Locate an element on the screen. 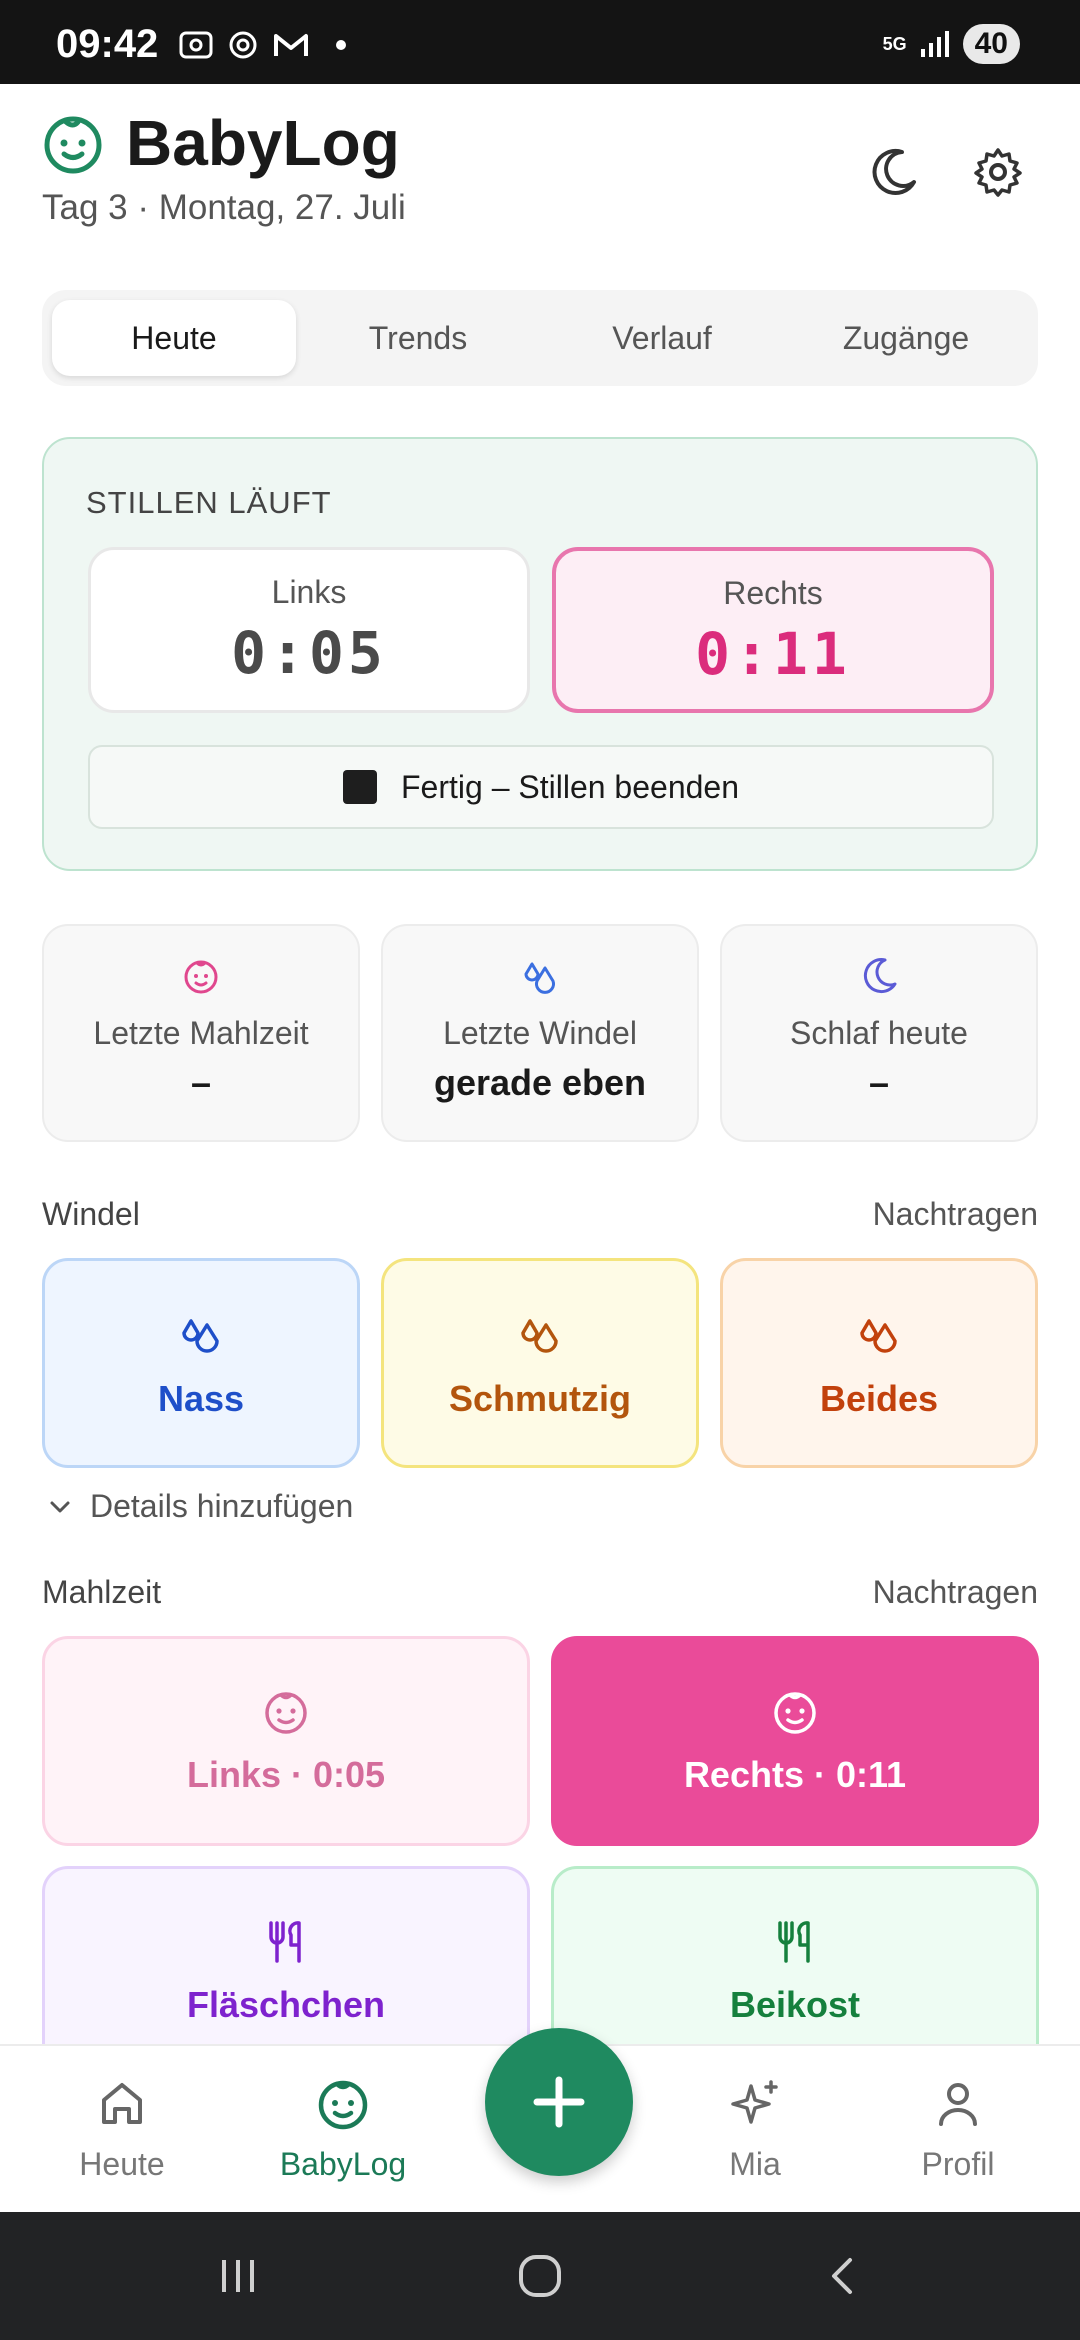 The height and width of the screenshot is (2340, 1080). stat-sleep-today: Schlaf heute – is located at coordinates (879, 1033).